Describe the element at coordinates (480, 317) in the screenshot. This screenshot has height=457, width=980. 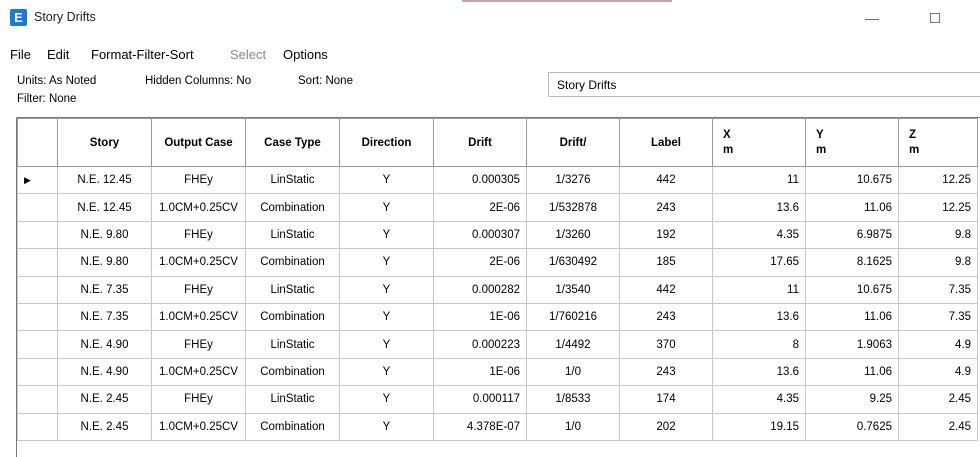
I see `cell-drift: 1E-06` at that location.